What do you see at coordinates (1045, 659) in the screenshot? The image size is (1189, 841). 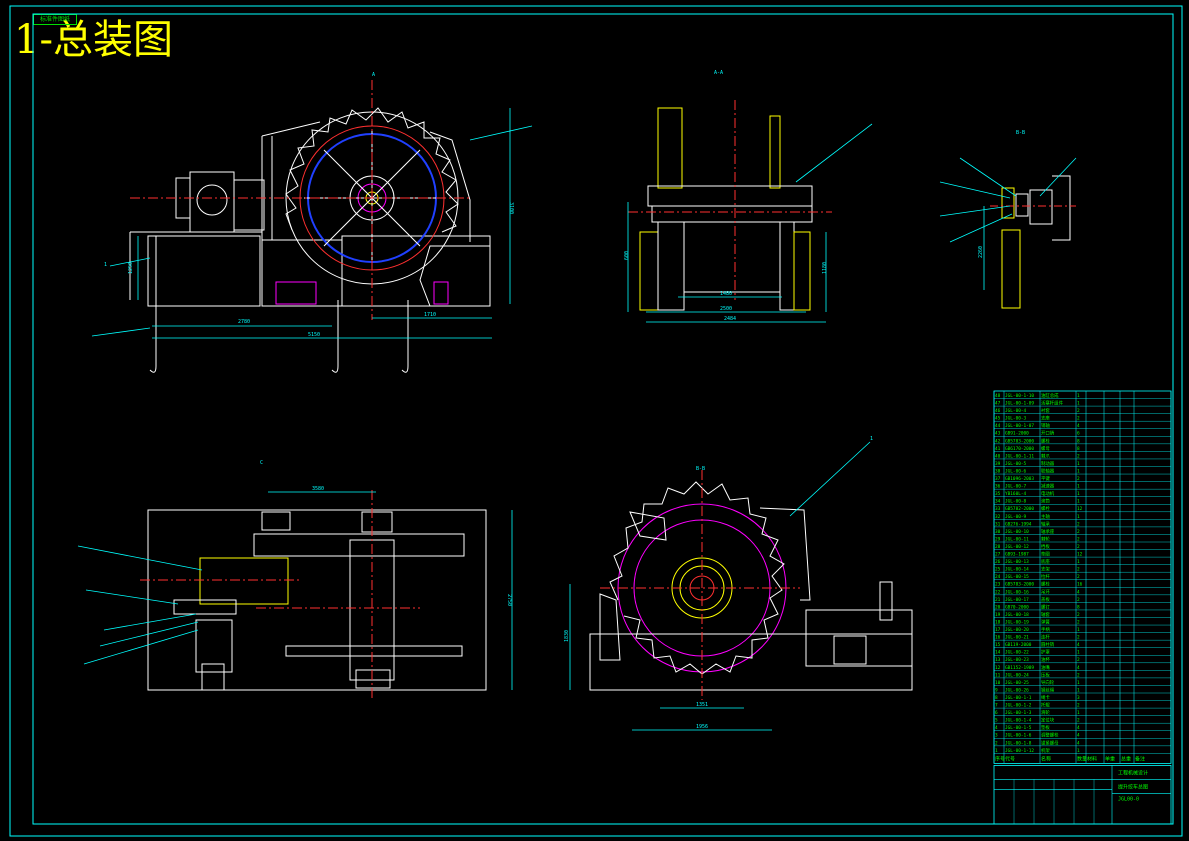 I see `bom-cell: 油杯` at bounding box center [1045, 659].